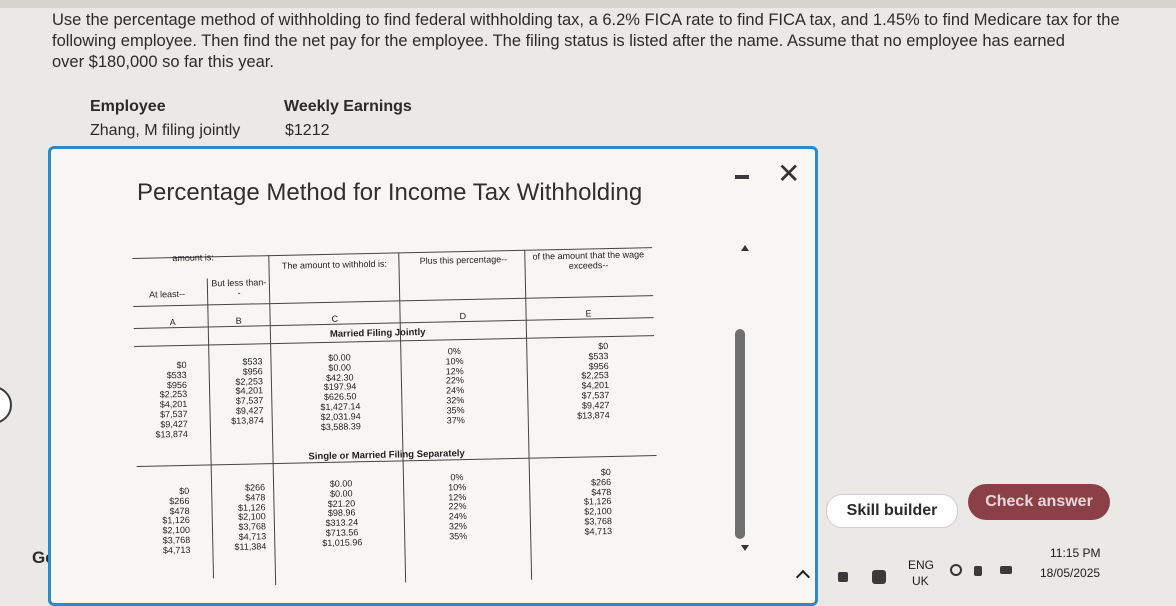 The height and width of the screenshot is (606, 1176). I want to click on language-code: ENG, so click(921, 565).